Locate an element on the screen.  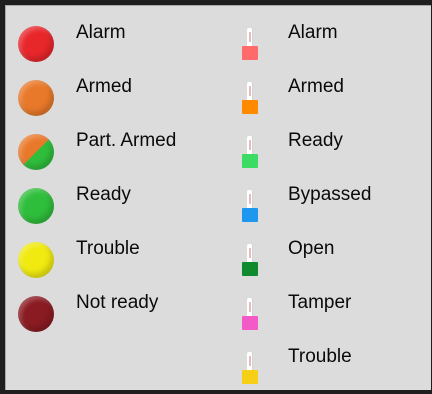
zone-open-label: Open is located at coordinates (311, 248).